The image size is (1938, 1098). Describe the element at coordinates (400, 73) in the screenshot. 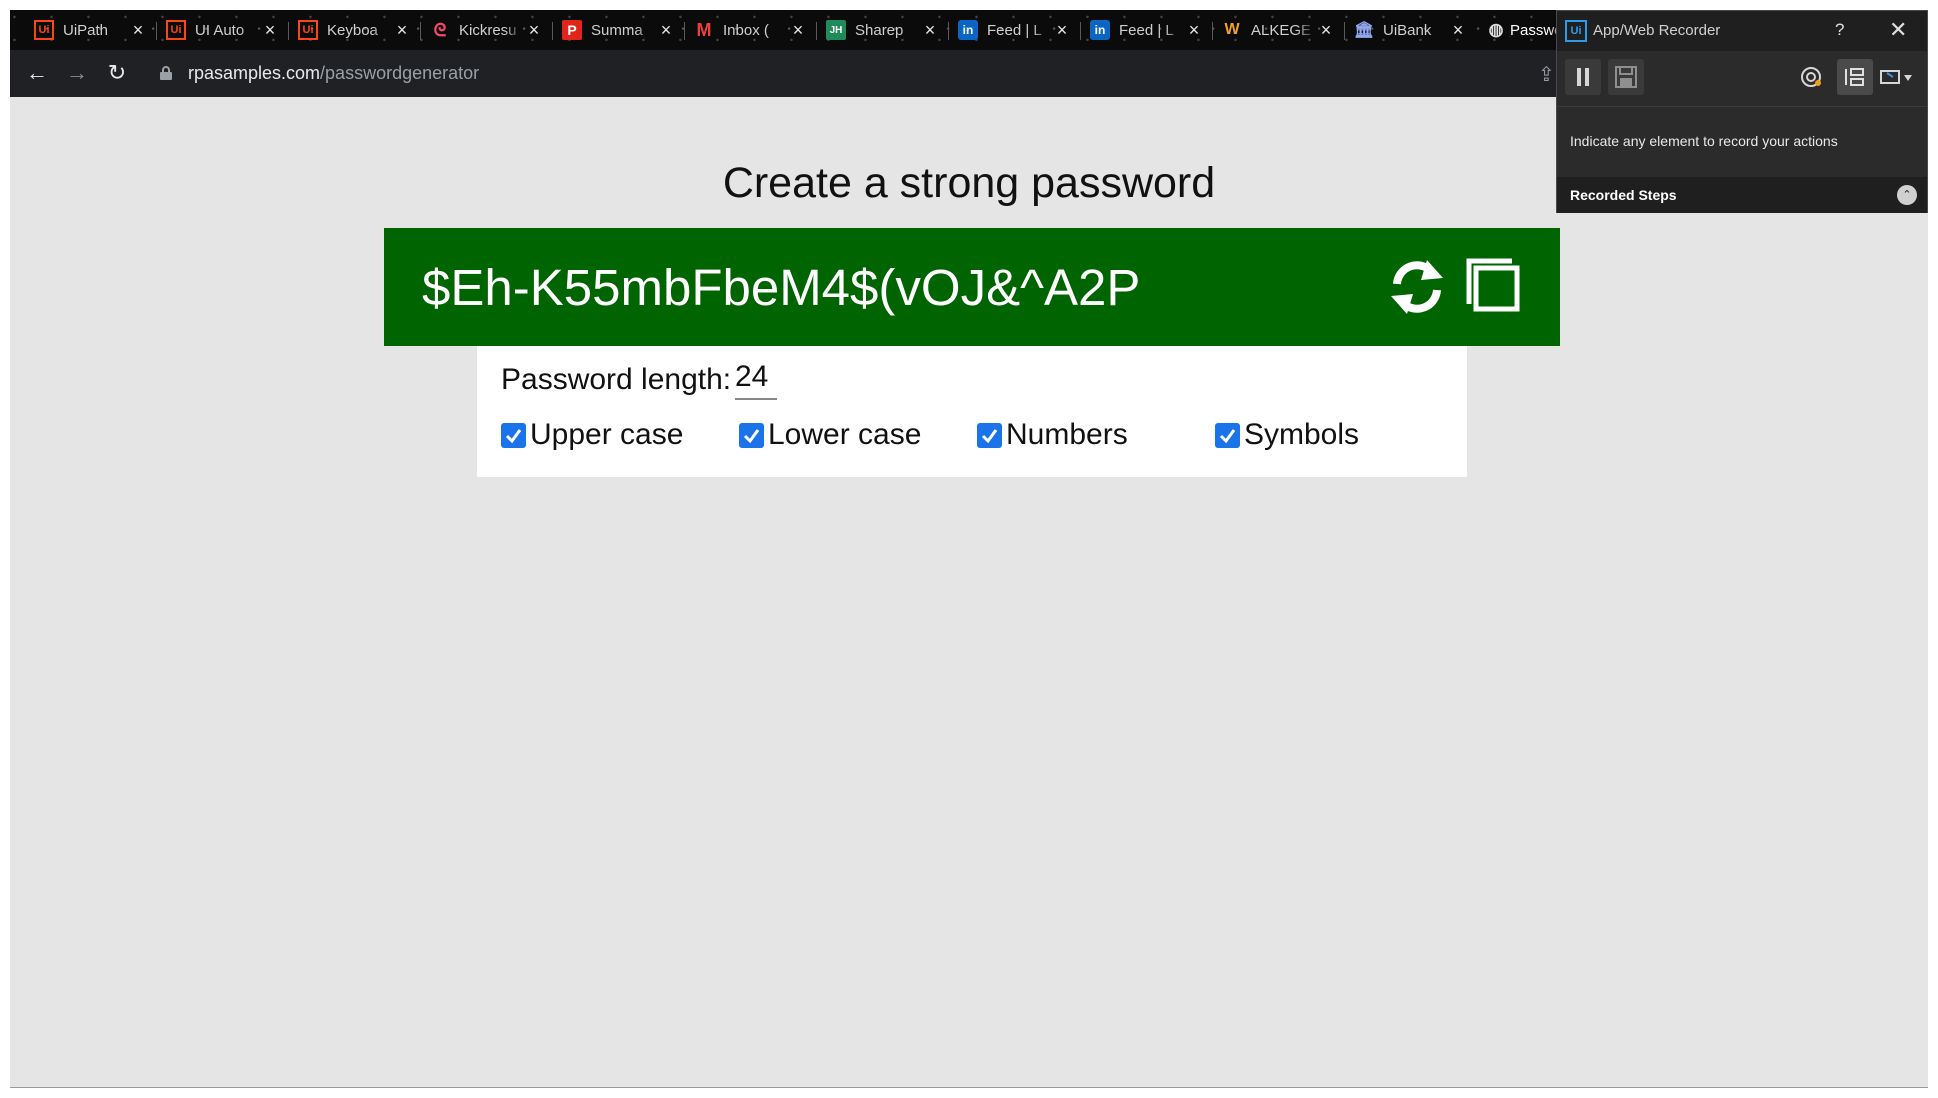

I see `url-path: /passwordgenerator` at that location.